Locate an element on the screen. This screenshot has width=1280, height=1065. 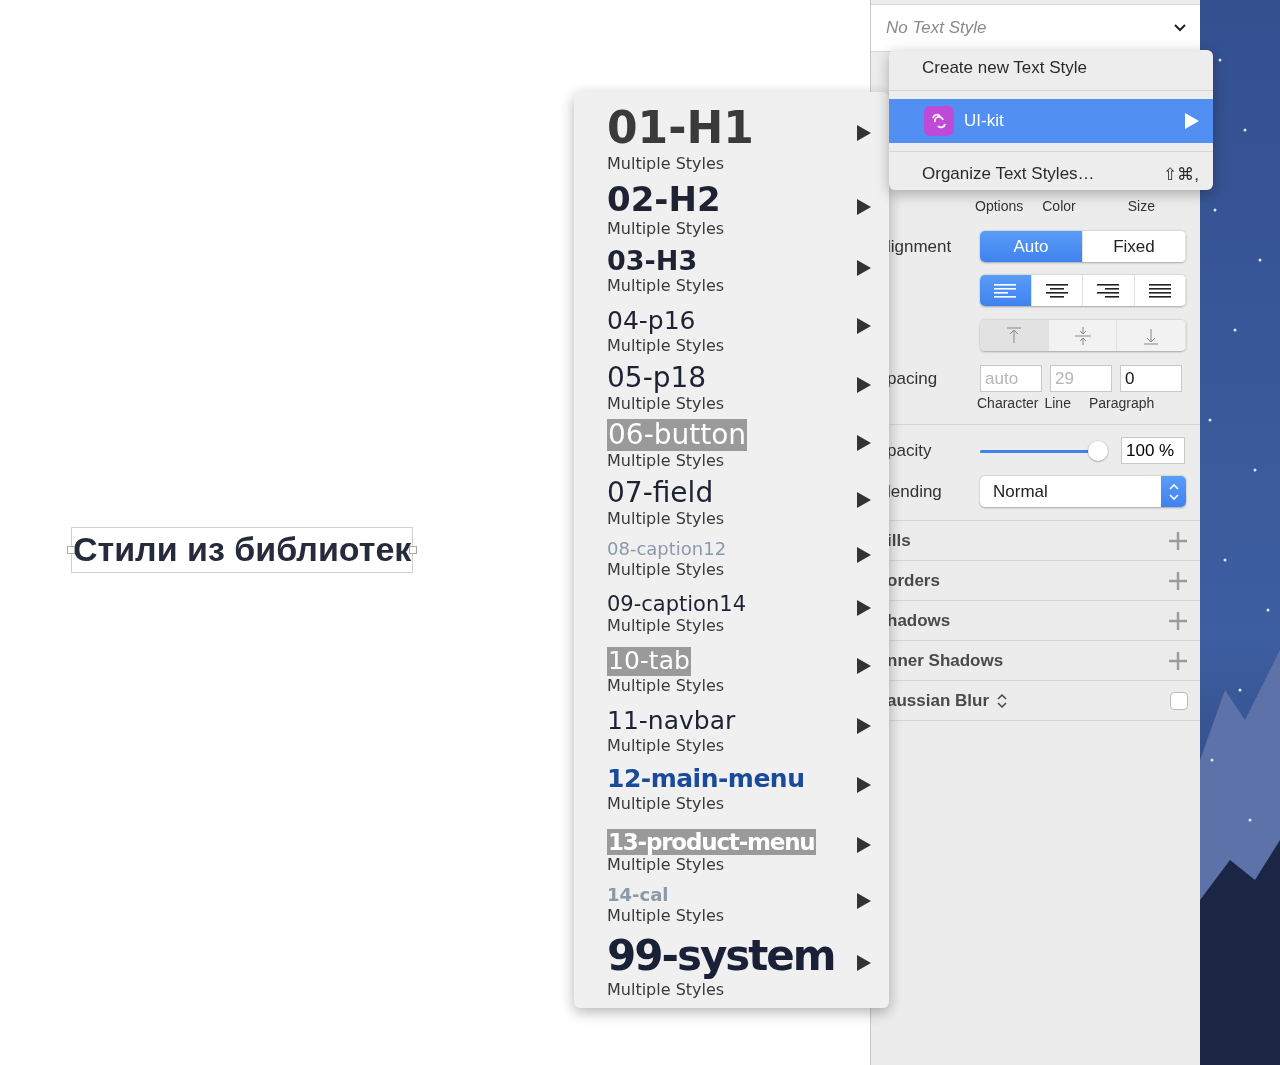
align-center-icon is located at coordinates (1056, 290).